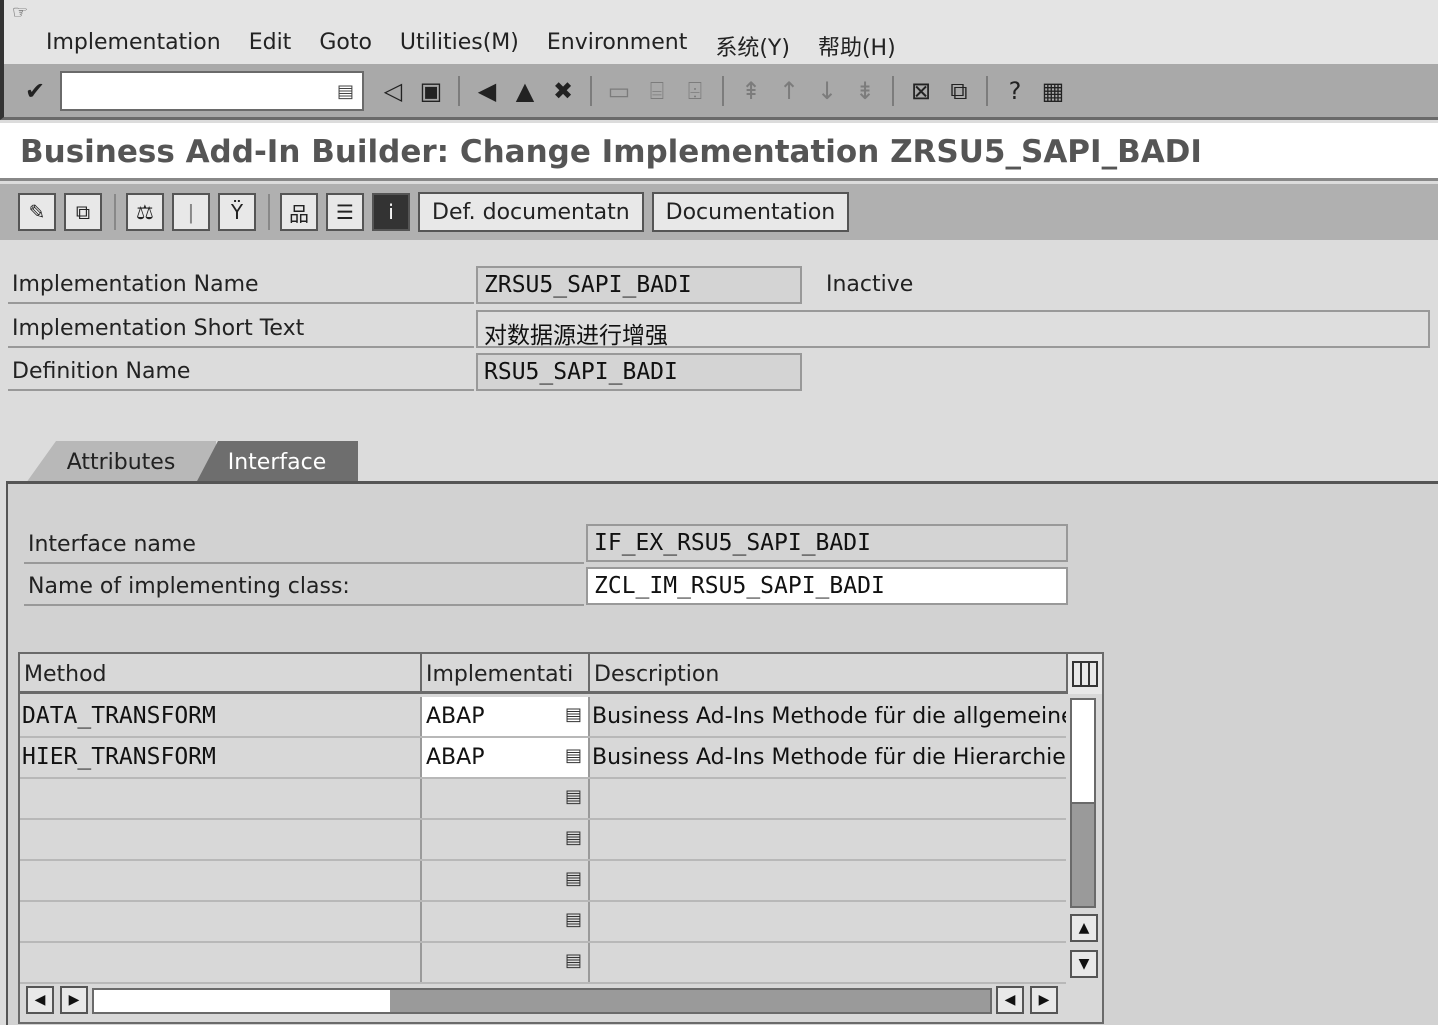 The height and width of the screenshot is (1025, 1438). What do you see at coordinates (345, 46) in the screenshot?
I see `menu-goto: Goto` at bounding box center [345, 46].